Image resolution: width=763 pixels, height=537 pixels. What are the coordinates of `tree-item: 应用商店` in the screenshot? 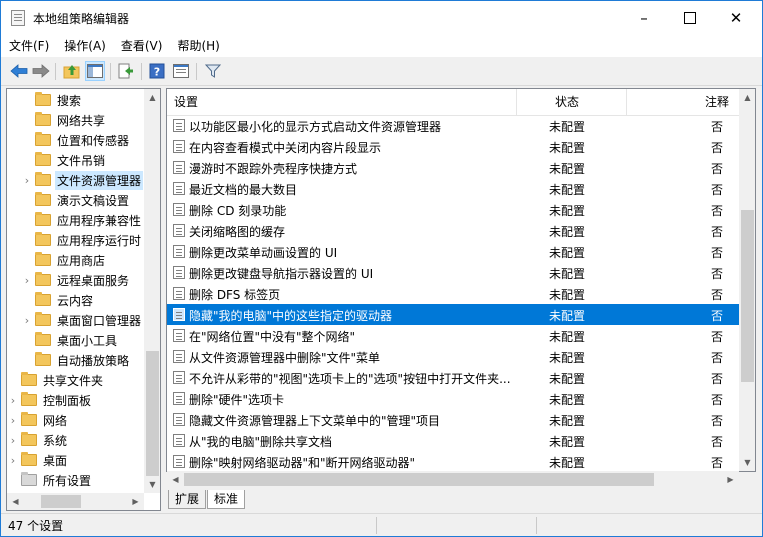 It's located at (82, 260).